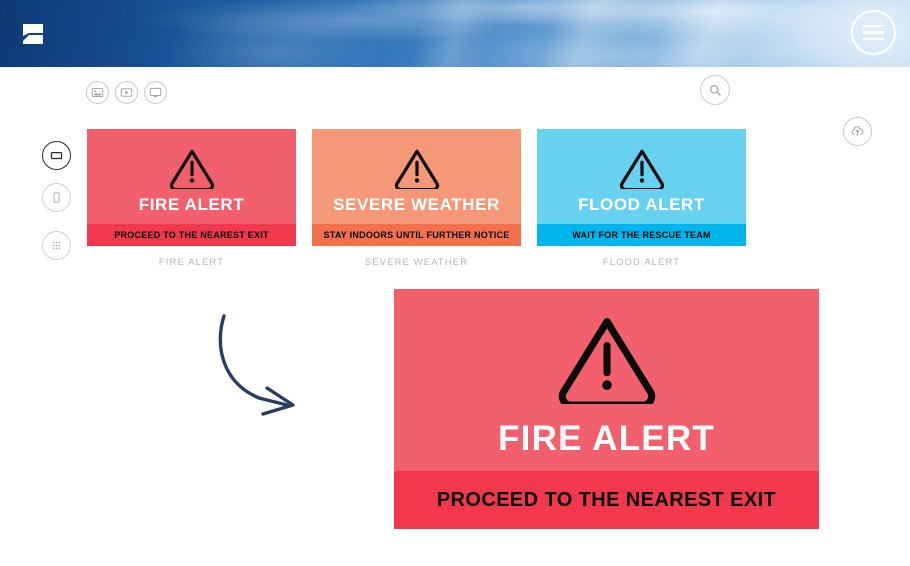  I want to click on video-icon, so click(126, 92).